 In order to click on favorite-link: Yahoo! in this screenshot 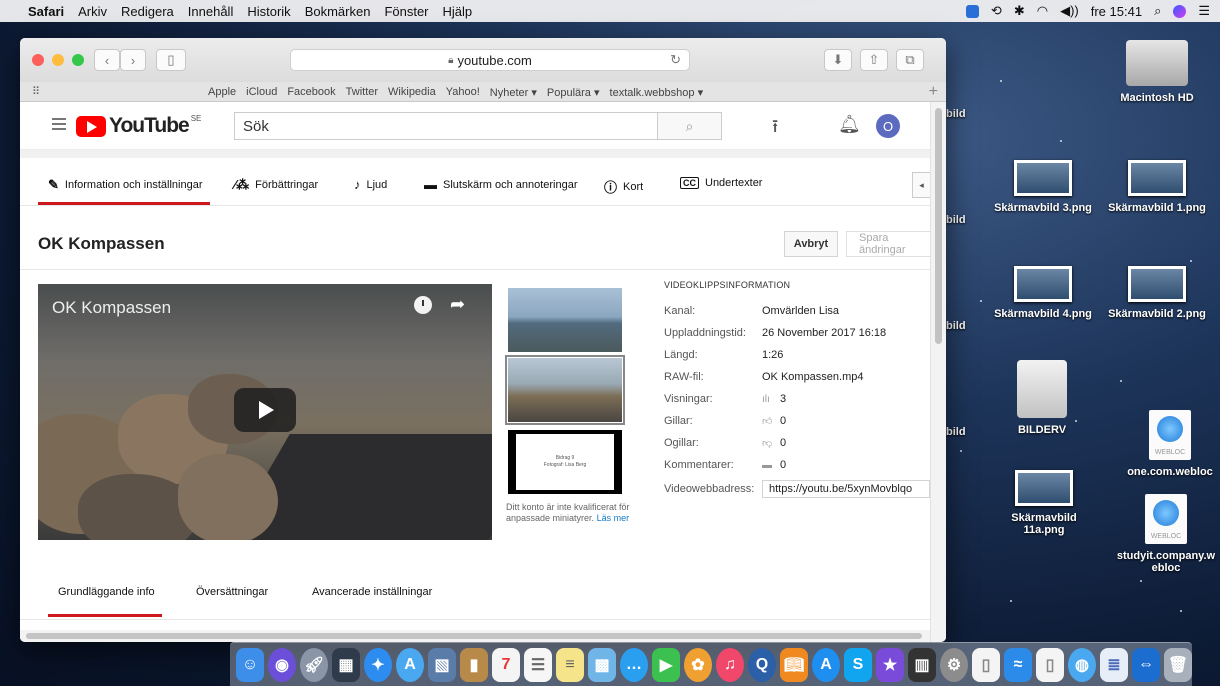, I will do `click(463, 92)`.